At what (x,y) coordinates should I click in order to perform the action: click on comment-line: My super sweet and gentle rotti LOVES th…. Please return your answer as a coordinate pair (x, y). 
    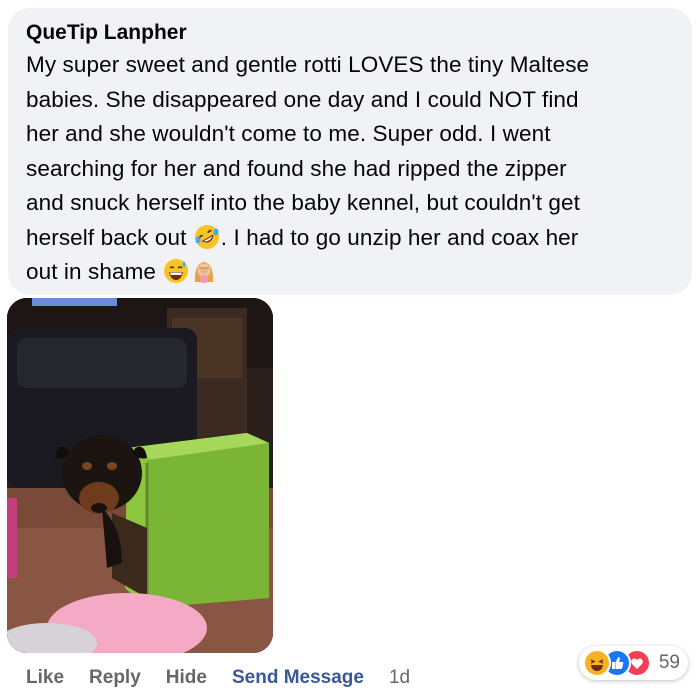
    Looking at the image, I should click on (308, 64).